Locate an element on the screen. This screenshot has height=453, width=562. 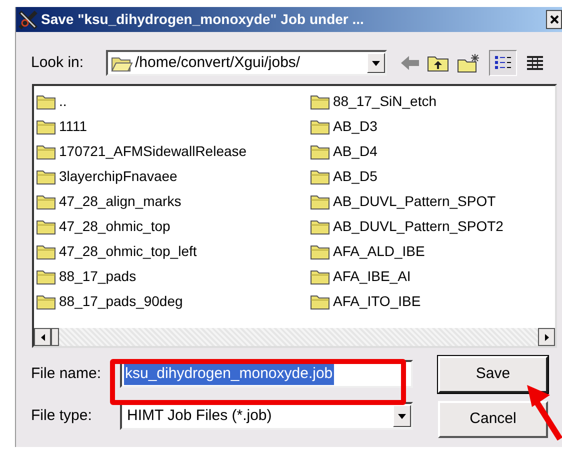
file-name-label: File name: is located at coordinates (66, 374).